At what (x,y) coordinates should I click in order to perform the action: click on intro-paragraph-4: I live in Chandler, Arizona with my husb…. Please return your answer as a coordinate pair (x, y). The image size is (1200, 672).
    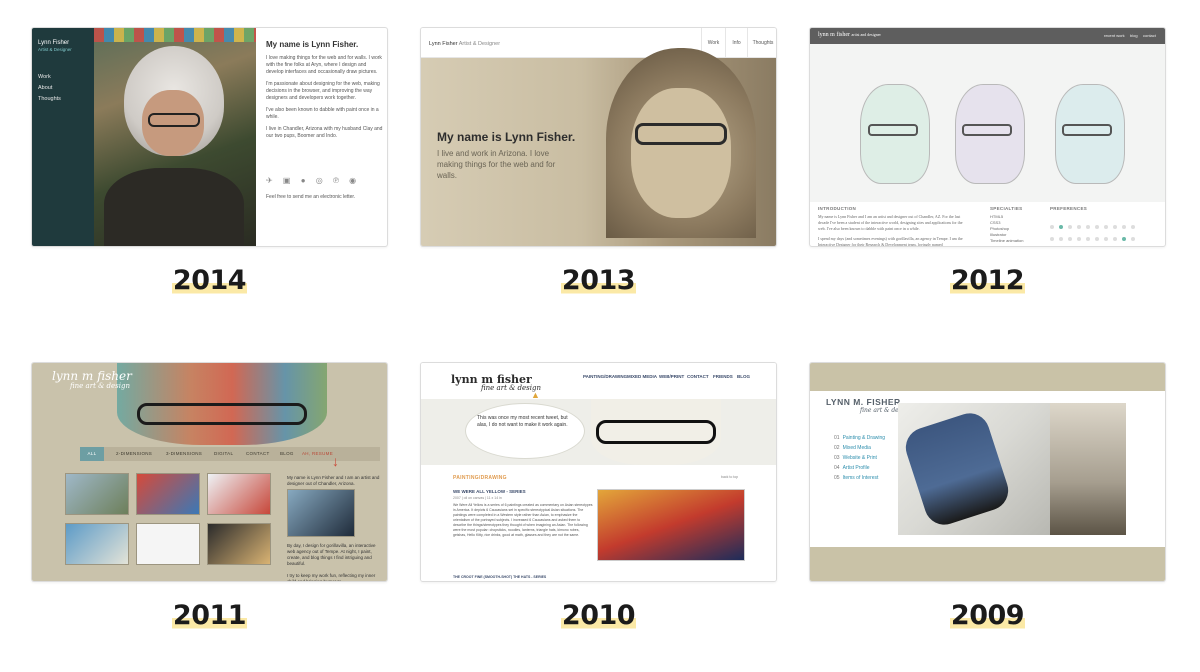
    Looking at the image, I should click on (324, 132).